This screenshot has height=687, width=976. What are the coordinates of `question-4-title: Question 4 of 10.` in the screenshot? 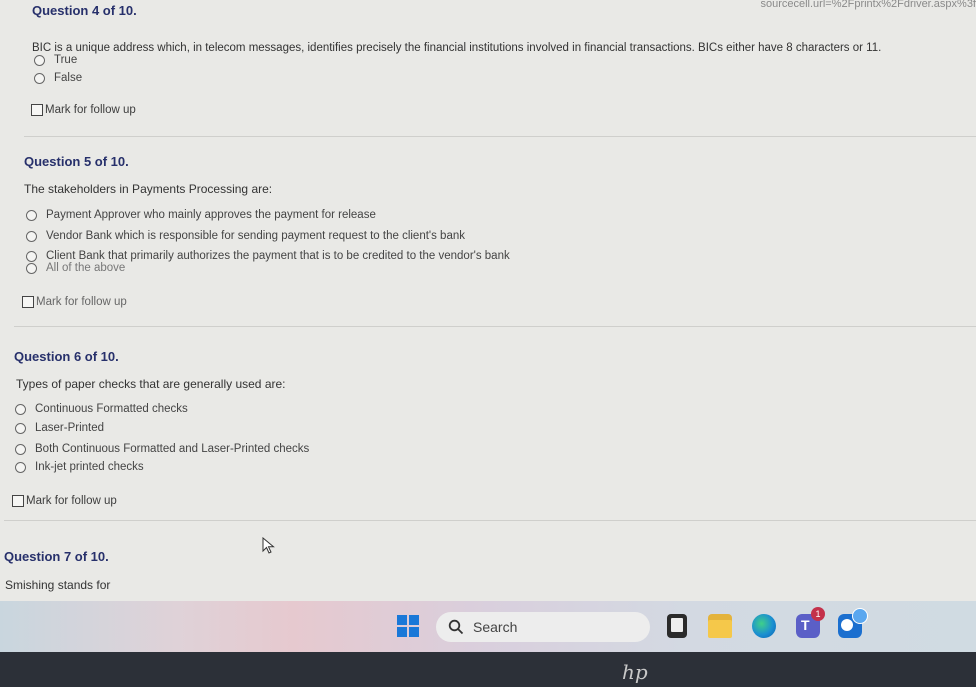 It's located at (84, 10).